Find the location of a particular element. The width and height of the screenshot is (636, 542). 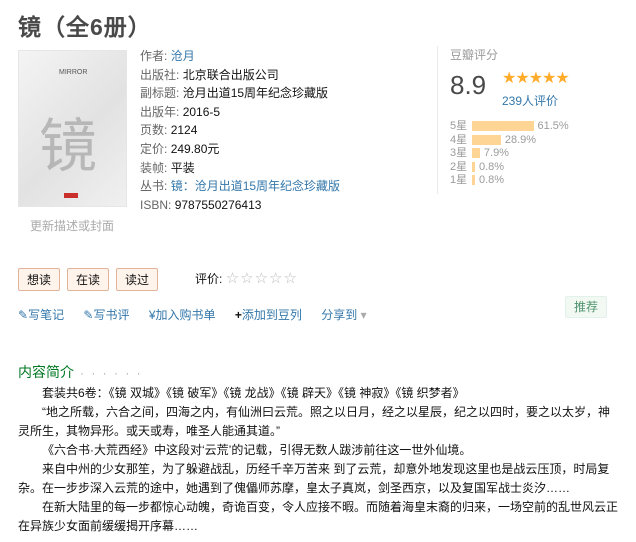

info-row: ISBN: 9787550276413 is located at coordinates (240, 205).